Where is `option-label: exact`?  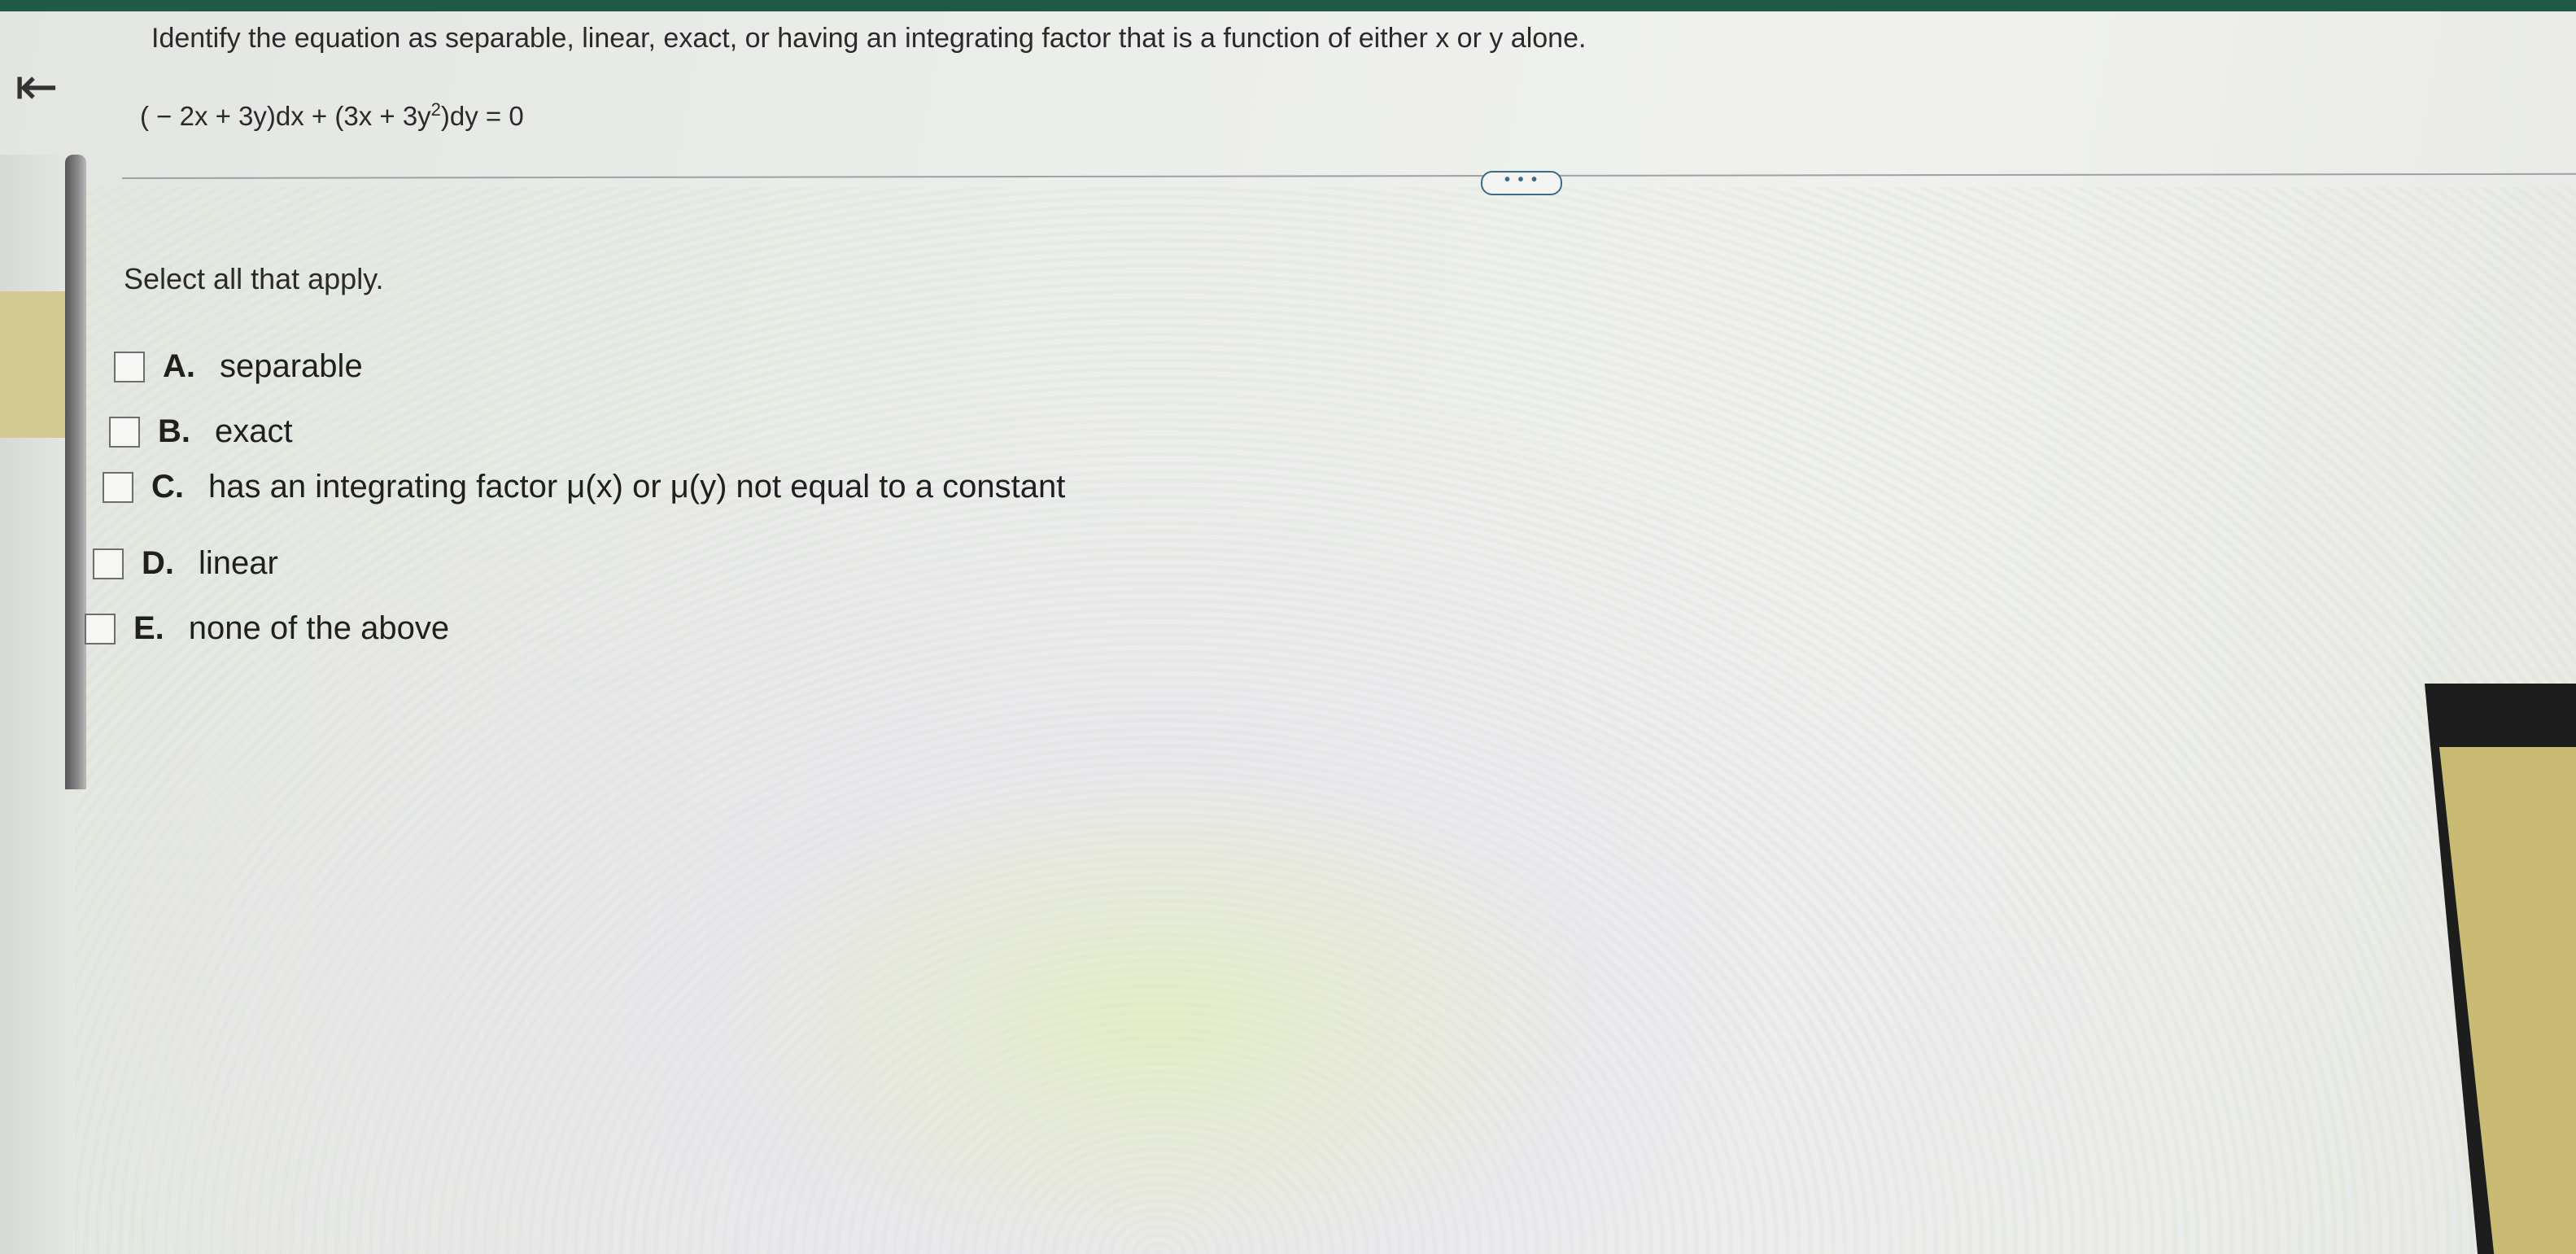
option-label: exact is located at coordinates (254, 431).